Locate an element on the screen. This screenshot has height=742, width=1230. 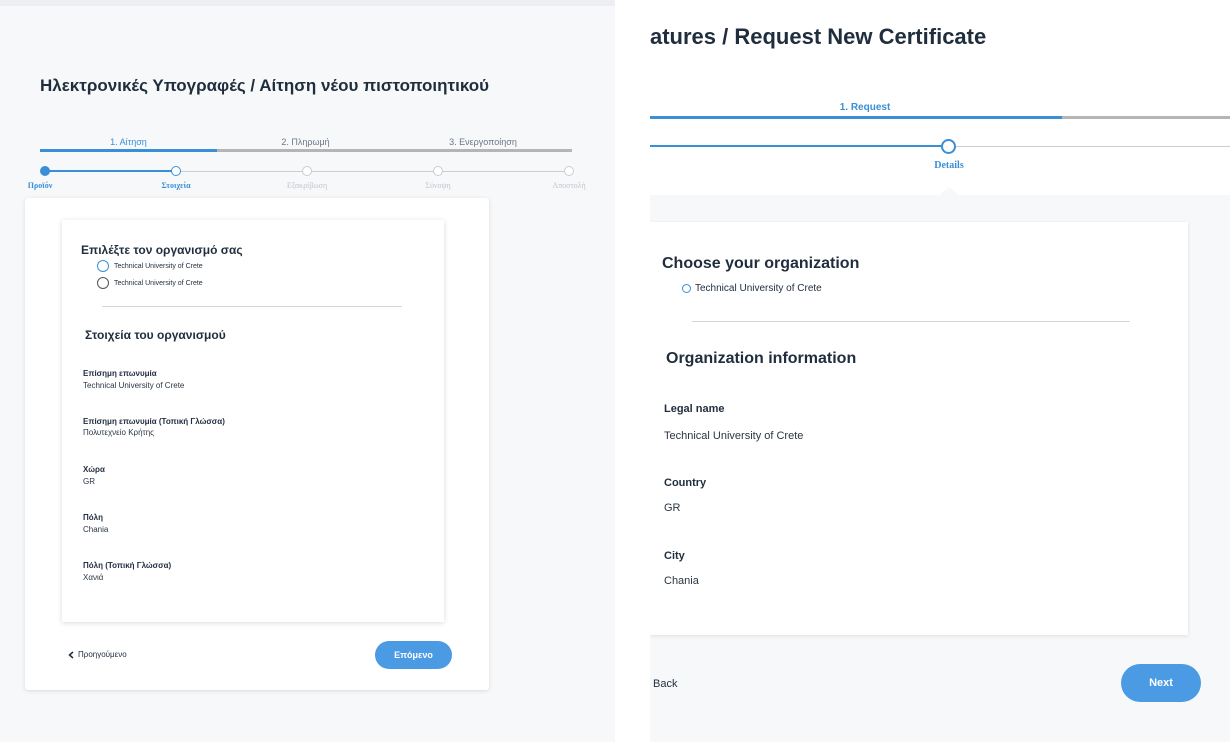
org-option-2: Technical University of Crete is located at coordinates (150, 283).